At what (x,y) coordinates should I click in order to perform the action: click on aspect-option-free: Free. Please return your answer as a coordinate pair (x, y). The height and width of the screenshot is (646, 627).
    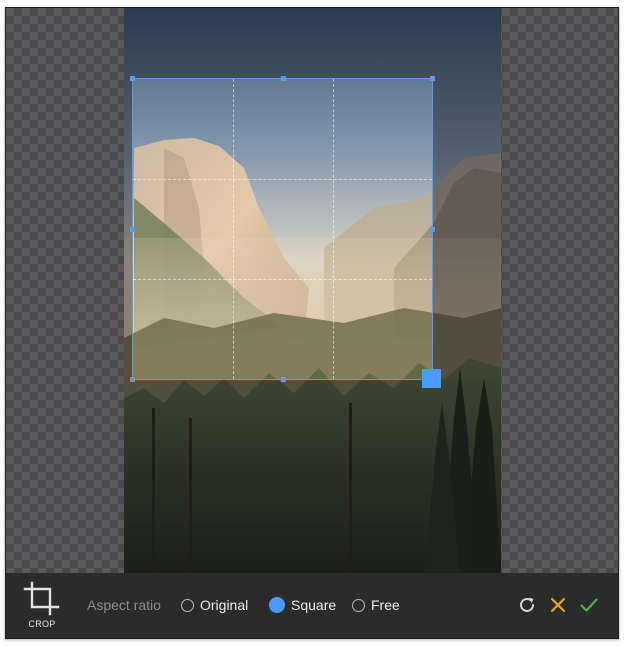
    Looking at the image, I should click on (376, 605).